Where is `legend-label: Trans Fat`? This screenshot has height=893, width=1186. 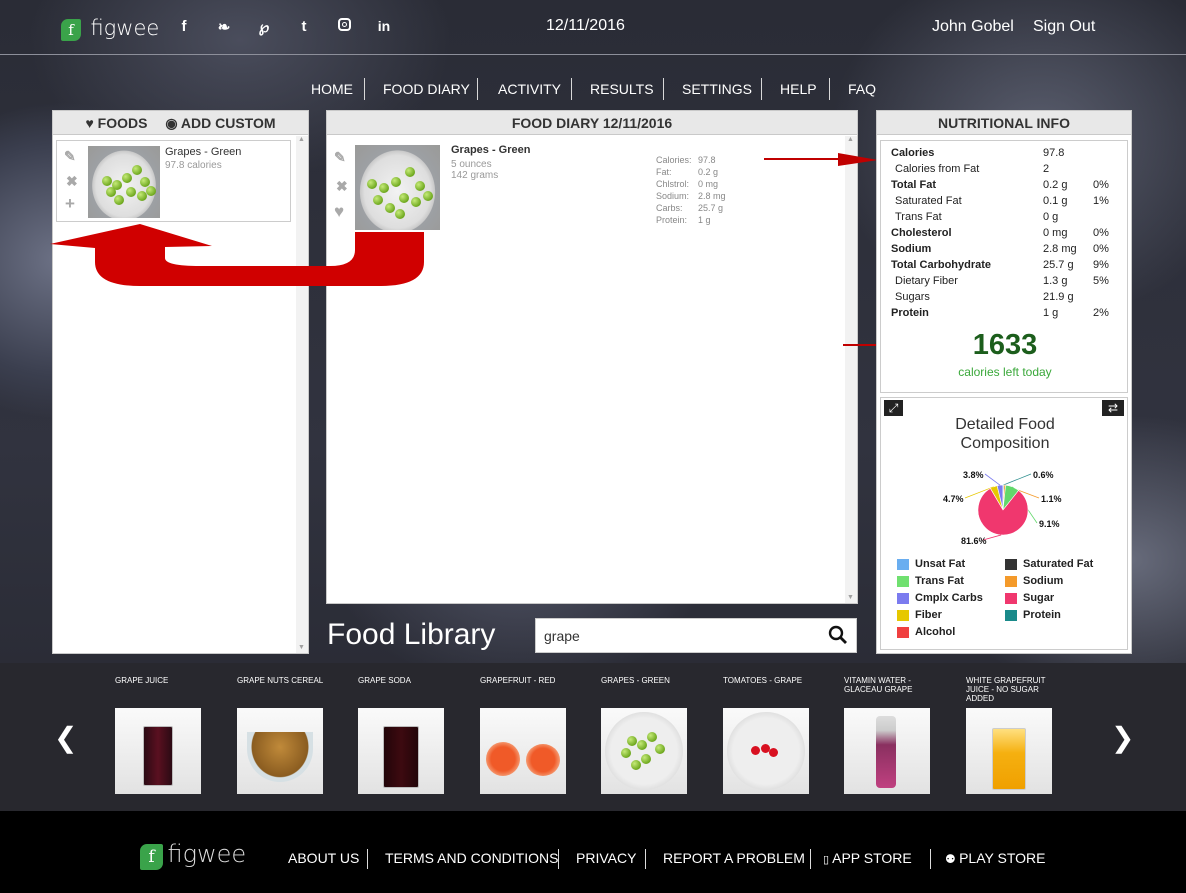
legend-label: Trans Fat is located at coordinates (939, 581).